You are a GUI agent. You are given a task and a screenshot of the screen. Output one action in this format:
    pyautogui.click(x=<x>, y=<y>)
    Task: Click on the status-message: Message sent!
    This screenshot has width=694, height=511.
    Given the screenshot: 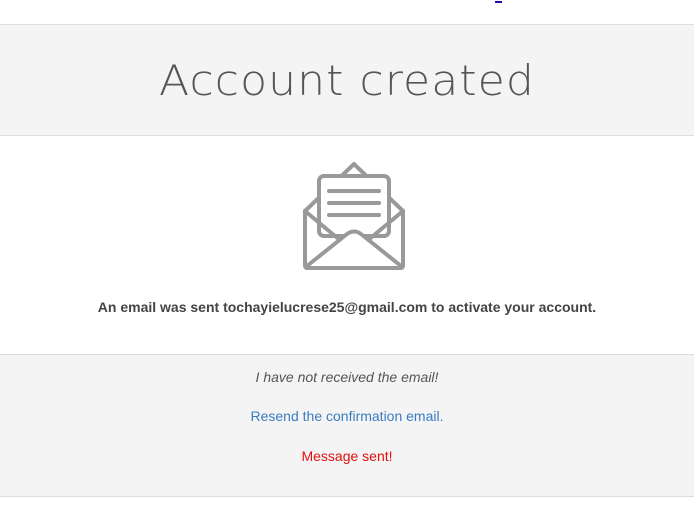 What is the action you would take?
    pyautogui.click(x=347, y=456)
    